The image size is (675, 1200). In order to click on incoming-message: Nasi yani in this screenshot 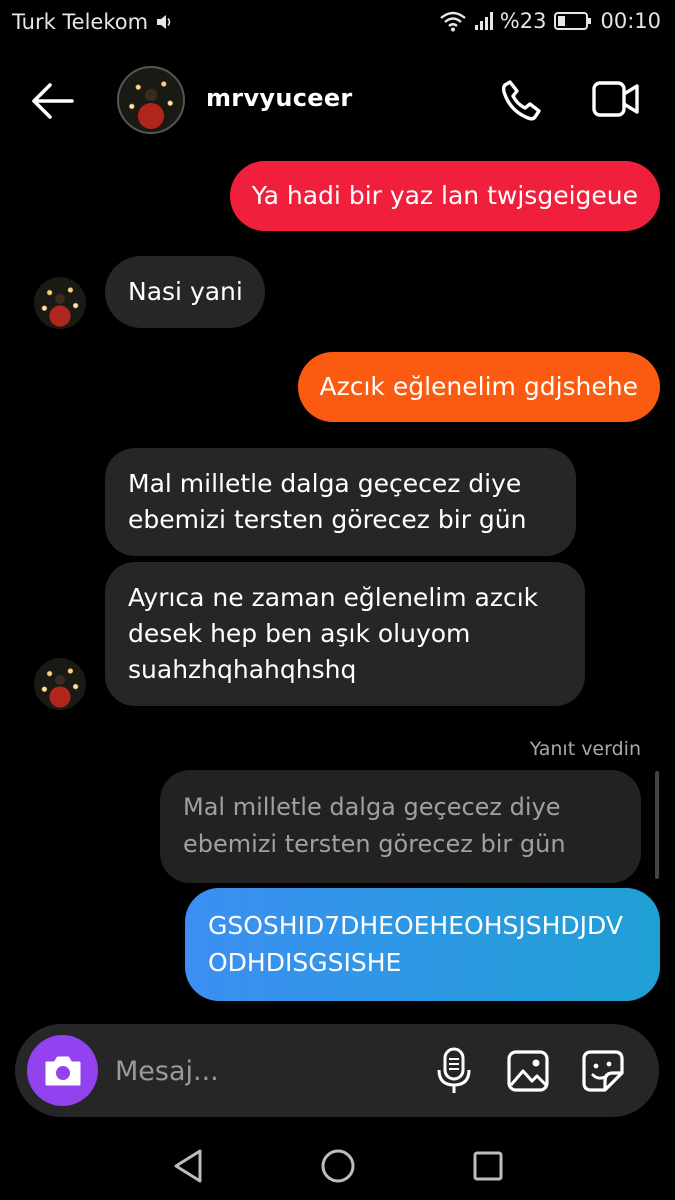, I will do `click(185, 292)`.